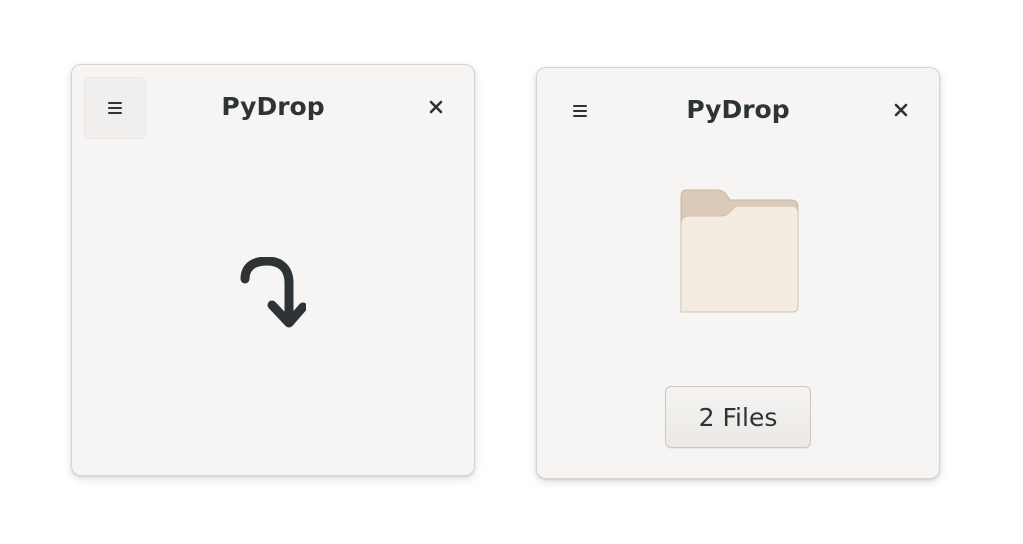  What do you see at coordinates (738, 417) in the screenshot?
I see `files-button: 2 Files` at bounding box center [738, 417].